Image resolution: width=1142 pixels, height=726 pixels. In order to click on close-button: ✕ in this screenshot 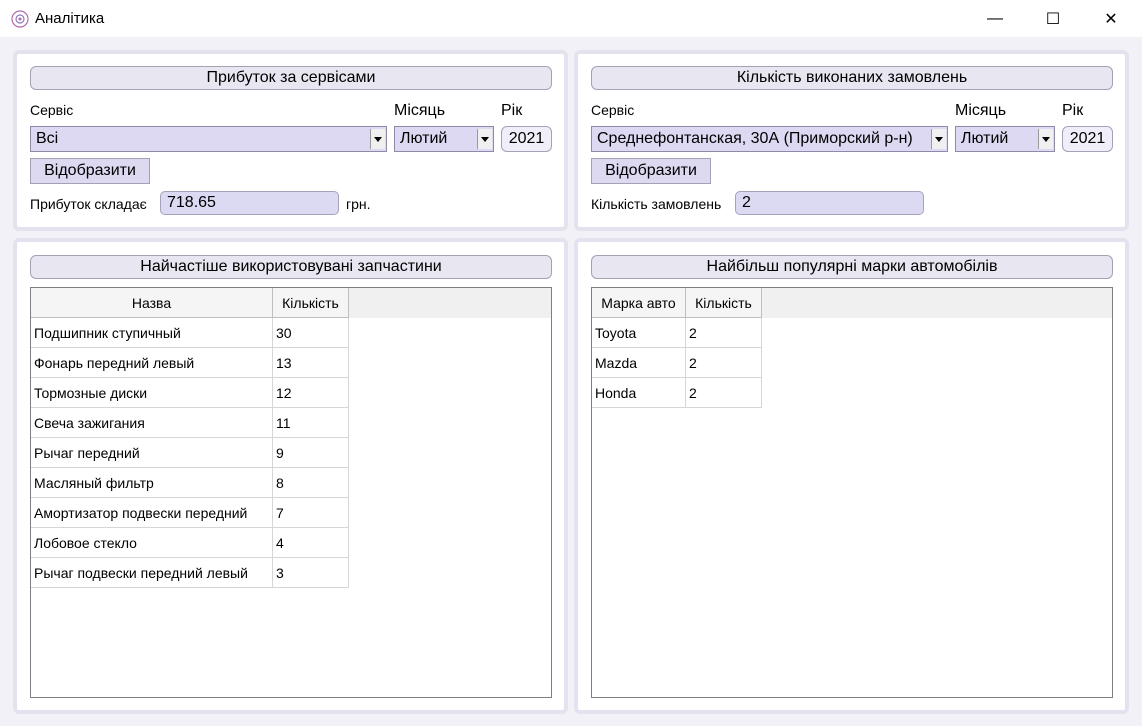, I will do `click(1111, 18)`.